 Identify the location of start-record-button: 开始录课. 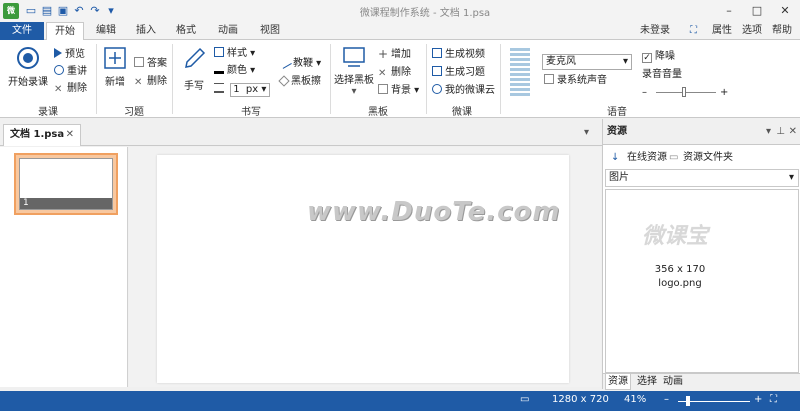
(28, 67).